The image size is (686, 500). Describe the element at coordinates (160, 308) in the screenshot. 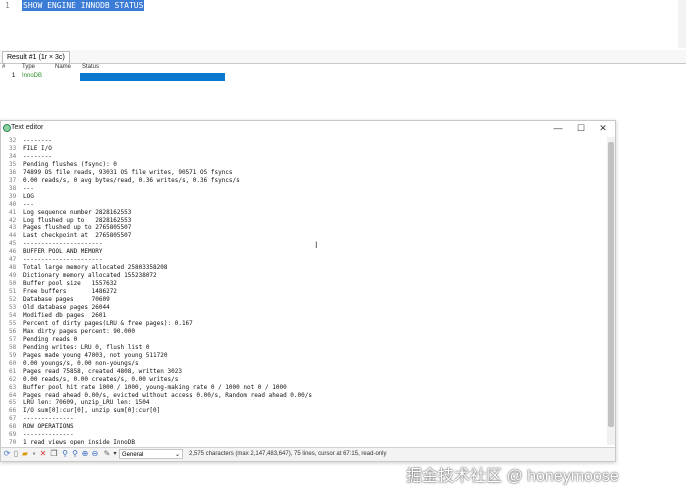

I see `editor-line: 53 Old database pages 26044` at that location.